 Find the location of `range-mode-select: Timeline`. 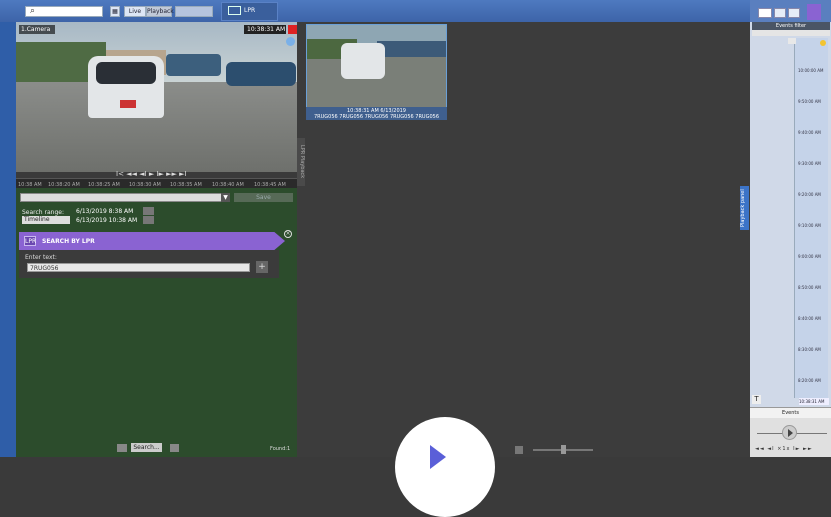

range-mode-select: Timeline is located at coordinates (46, 220).